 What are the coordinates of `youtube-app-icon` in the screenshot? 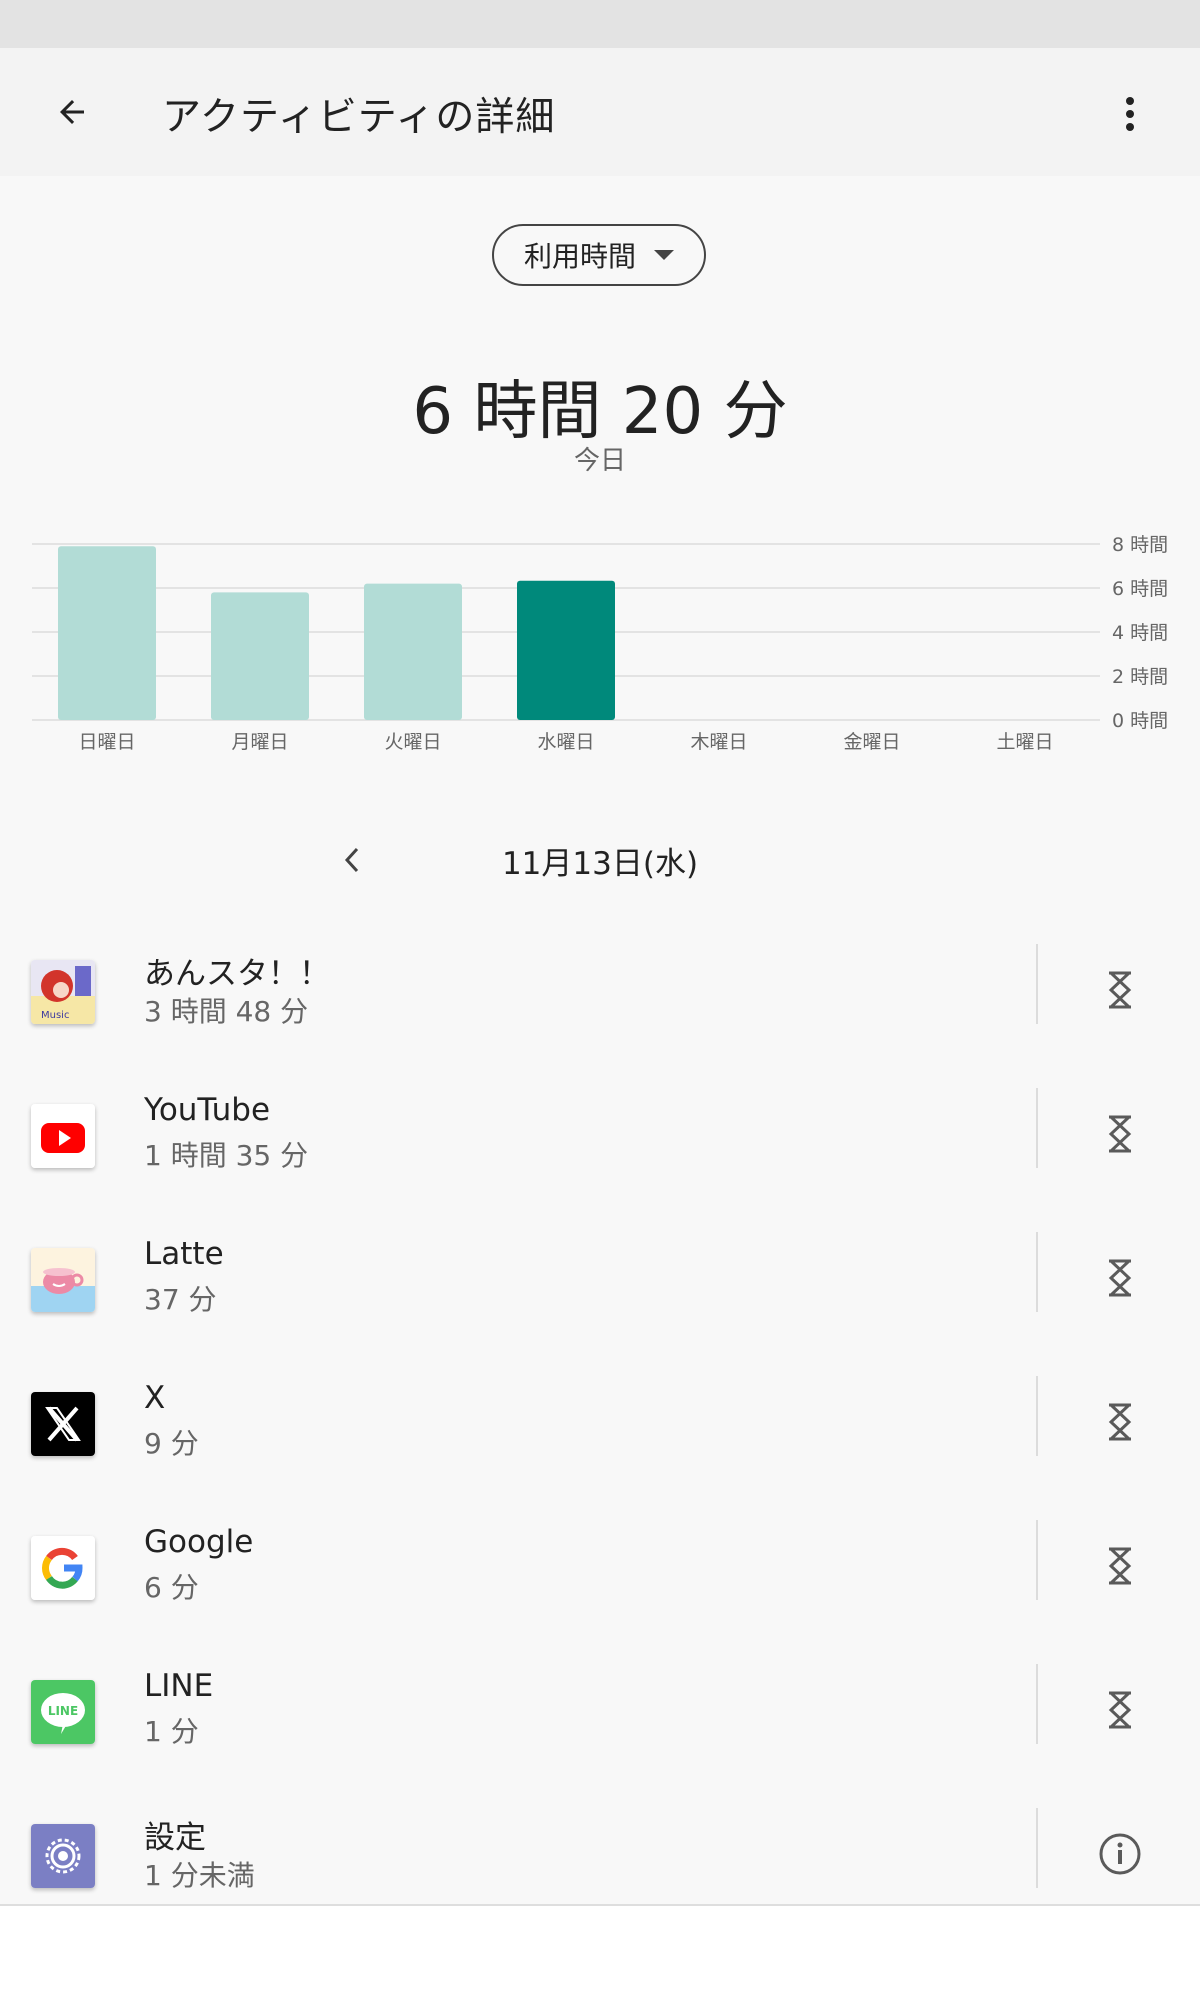 It's located at (63, 1136).